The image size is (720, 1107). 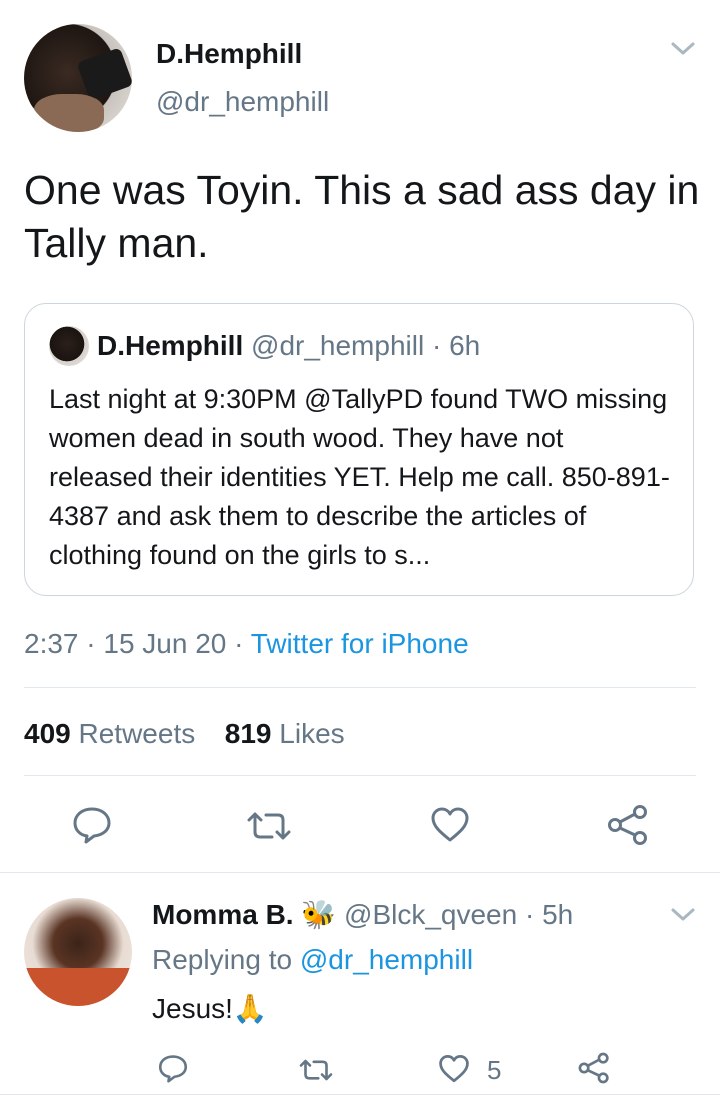 What do you see at coordinates (210, 1008) in the screenshot?
I see `reply-text: Jesus!🙏` at bounding box center [210, 1008].